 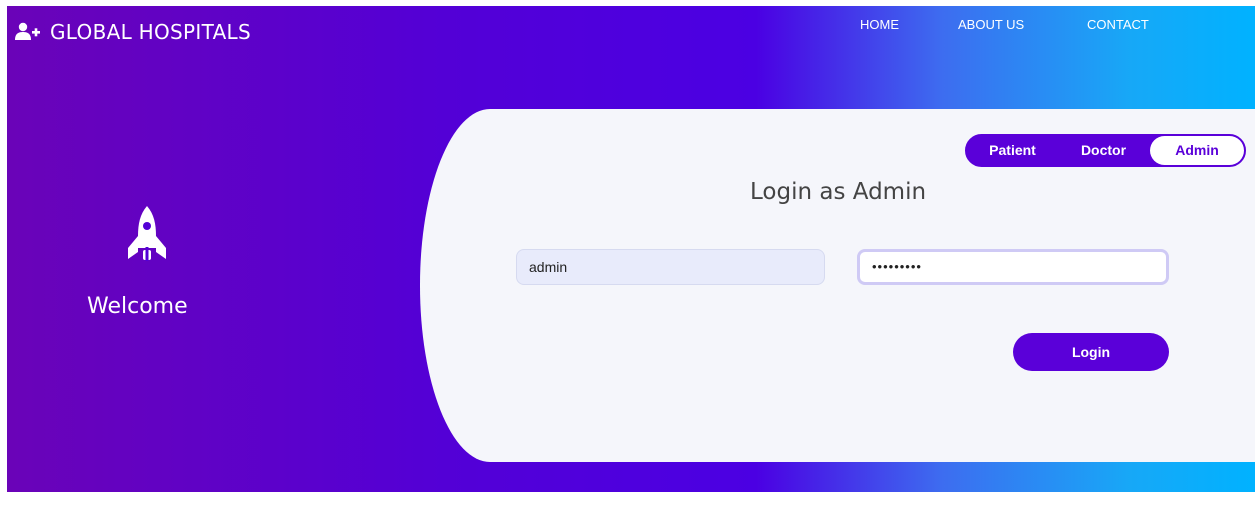 I want to click on nav-contact: CONTACT, so click(x=1118, y=24).